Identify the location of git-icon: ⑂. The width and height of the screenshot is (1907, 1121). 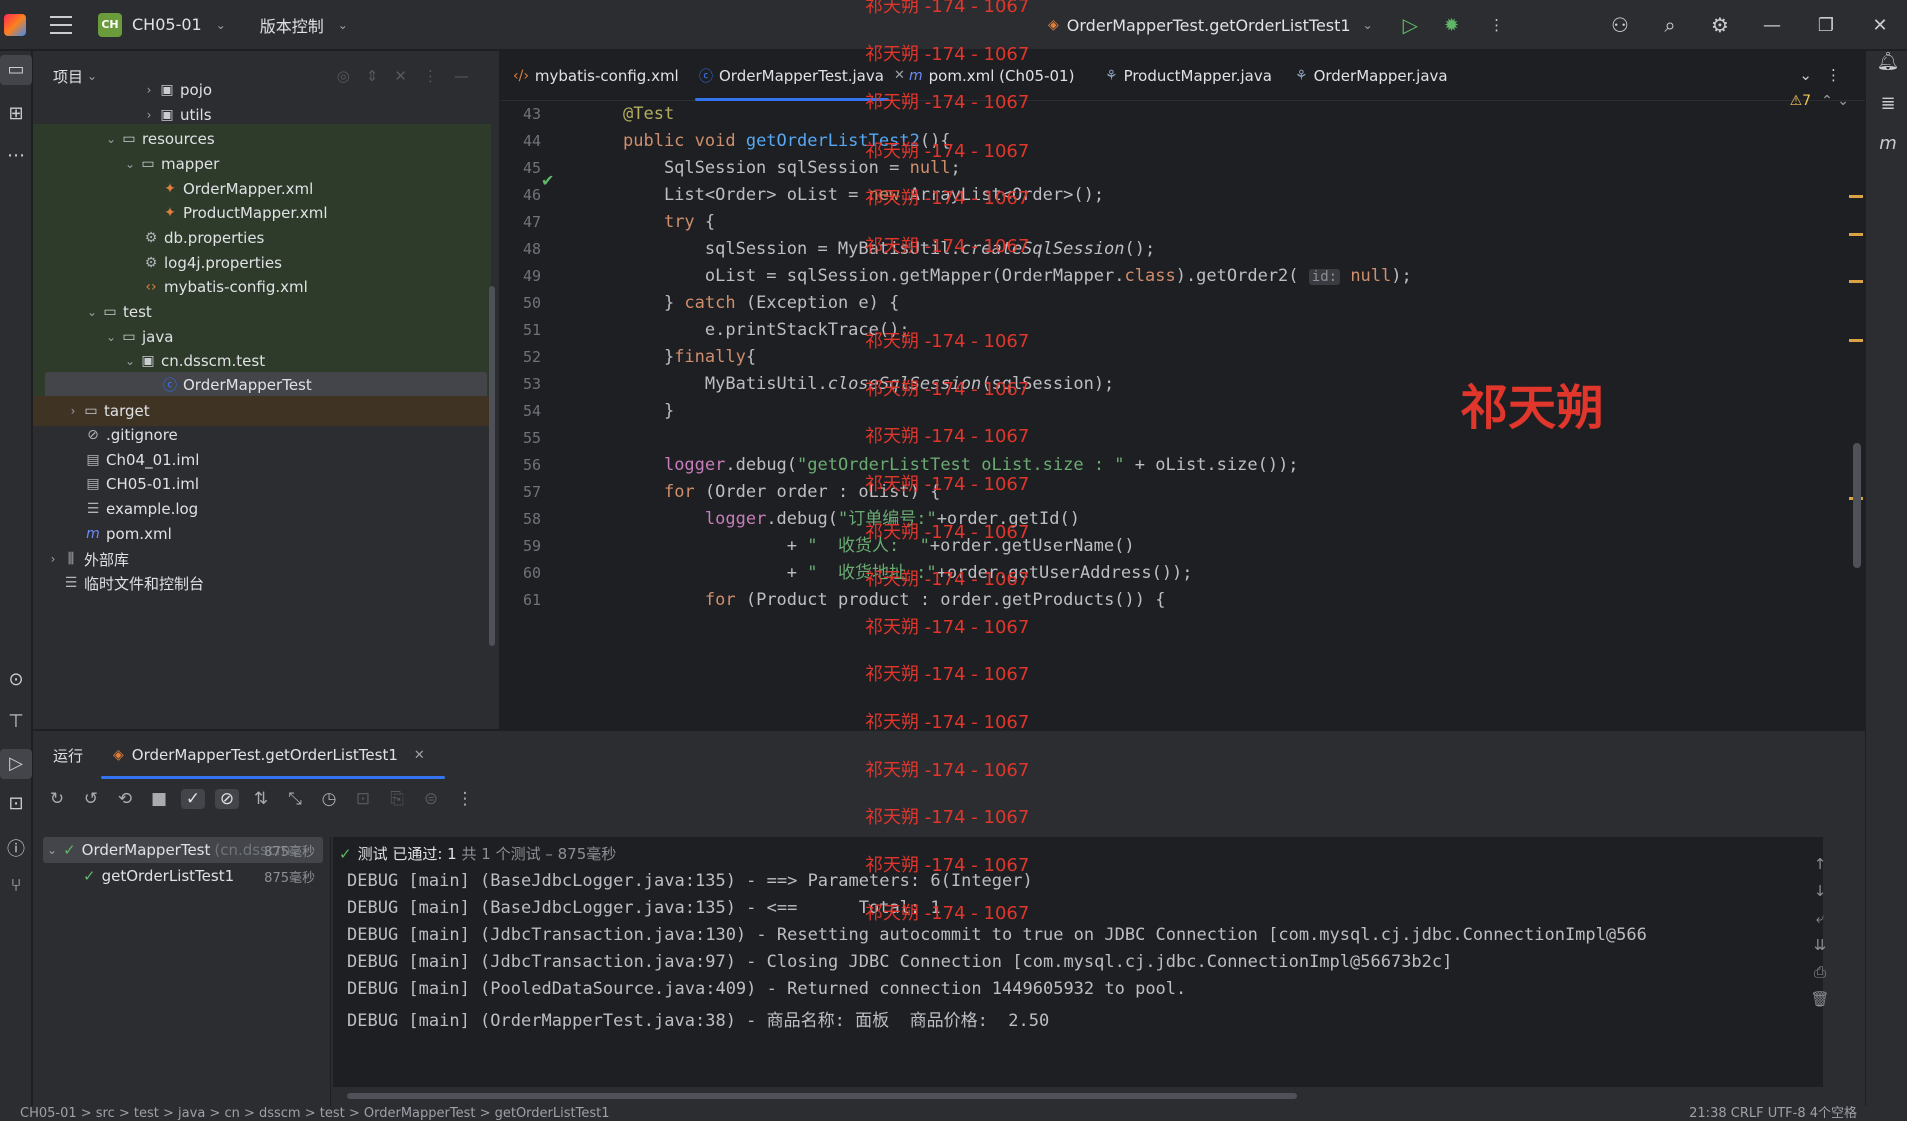
(16, 885).